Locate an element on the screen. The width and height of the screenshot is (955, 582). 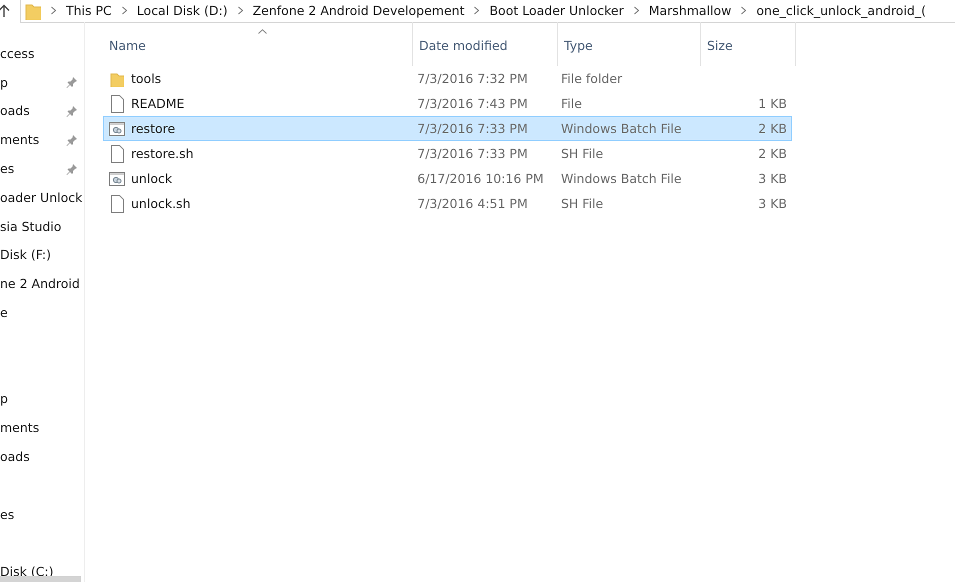
file-row: unlock 6/17/2016 10:16 PM Windows Batch File 3 KB is located at coordinates (447, 178).